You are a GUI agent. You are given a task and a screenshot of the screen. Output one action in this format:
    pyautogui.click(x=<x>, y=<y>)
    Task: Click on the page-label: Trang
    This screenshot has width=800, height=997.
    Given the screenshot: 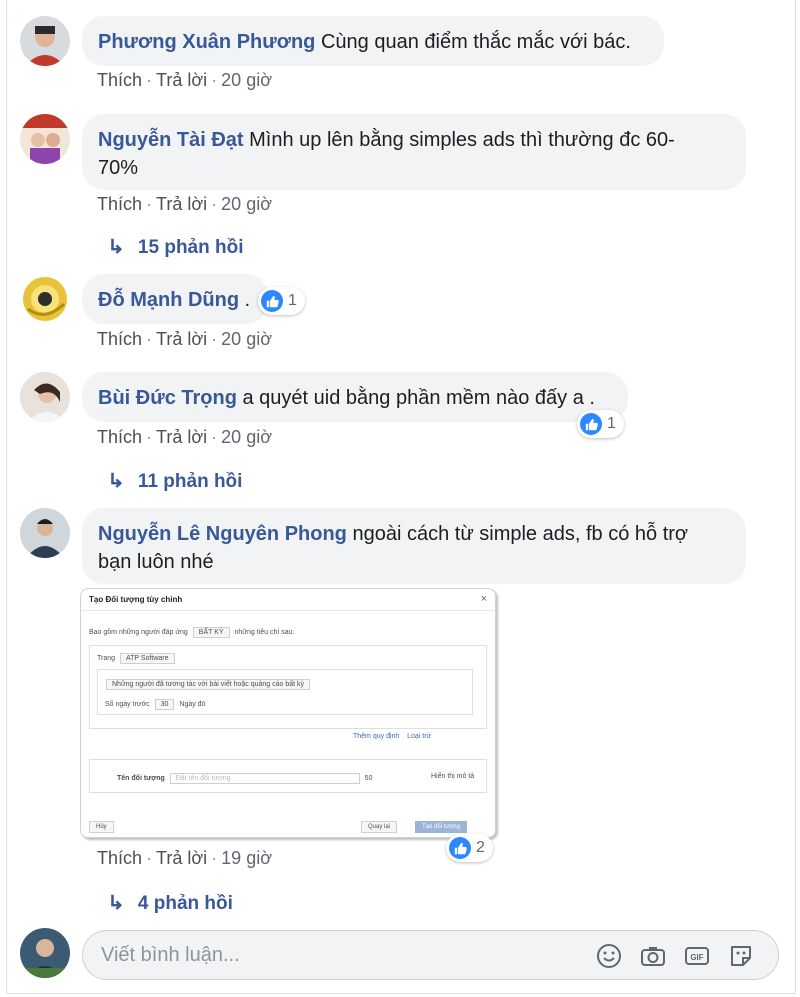 What is the action you would take?
    pyautogui.click(x=106, y=658)
    